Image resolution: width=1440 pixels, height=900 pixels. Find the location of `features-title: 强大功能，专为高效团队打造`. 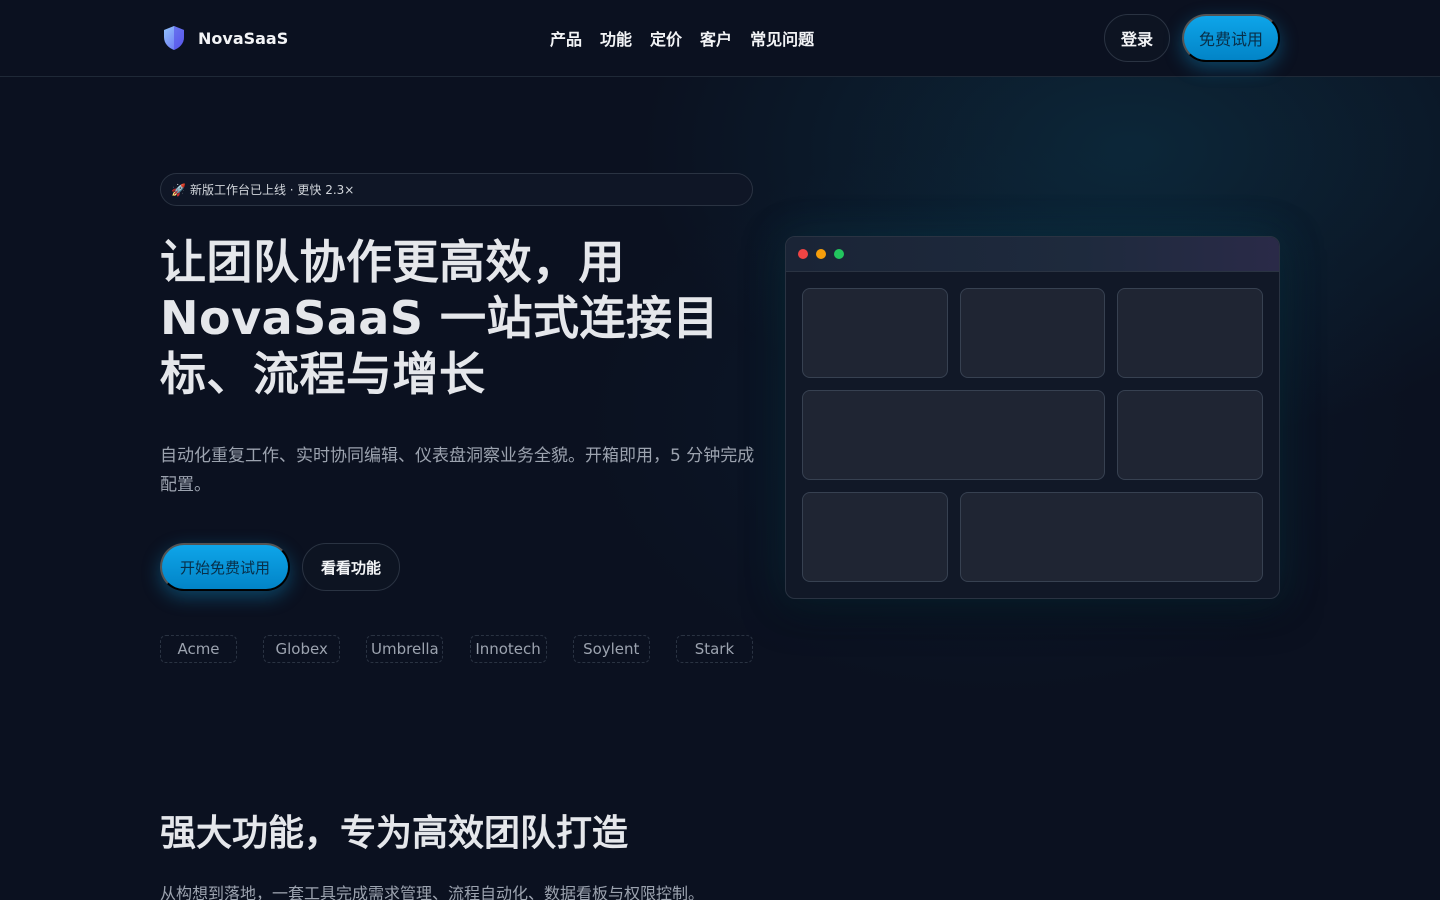

features-title: 强大功能，专为高效团队打造 is located at coordinates (394, 833).